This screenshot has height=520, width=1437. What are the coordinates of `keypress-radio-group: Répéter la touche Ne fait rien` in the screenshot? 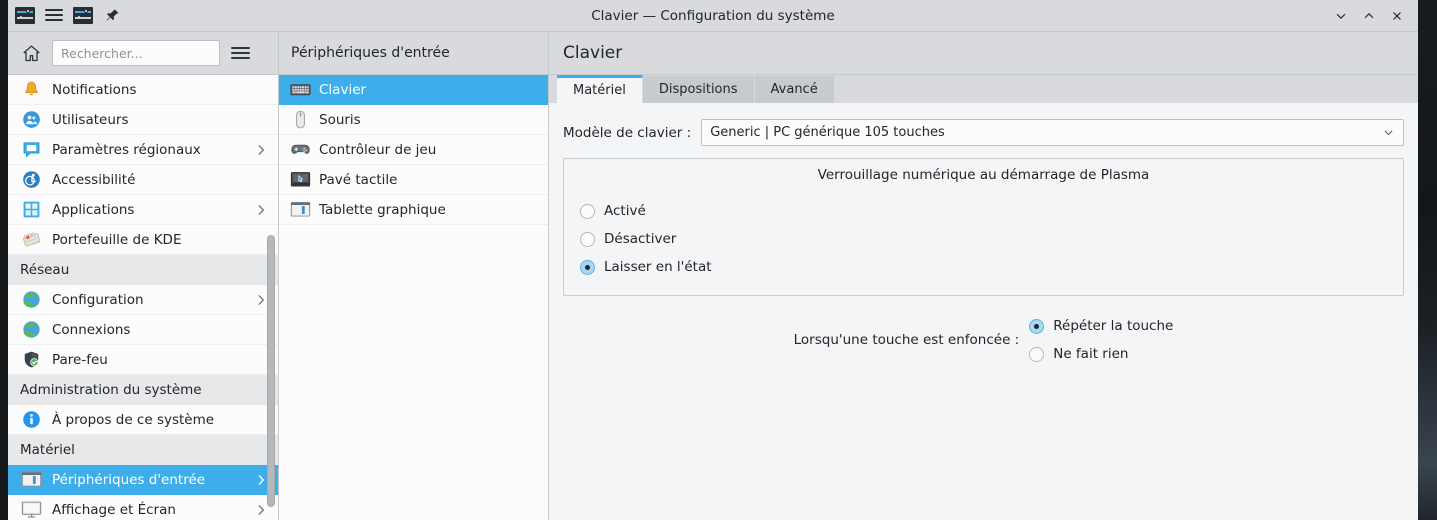 It's located at (1101, 340).